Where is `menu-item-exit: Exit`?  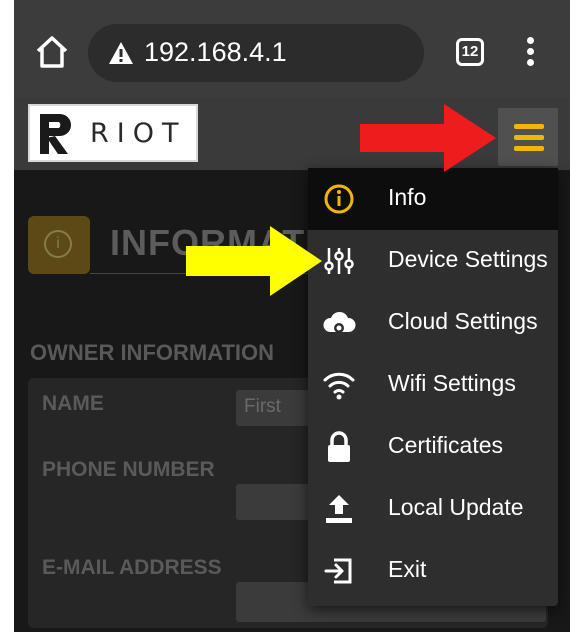
menu-item-exit: Exit is located at coordinates (433, 571).